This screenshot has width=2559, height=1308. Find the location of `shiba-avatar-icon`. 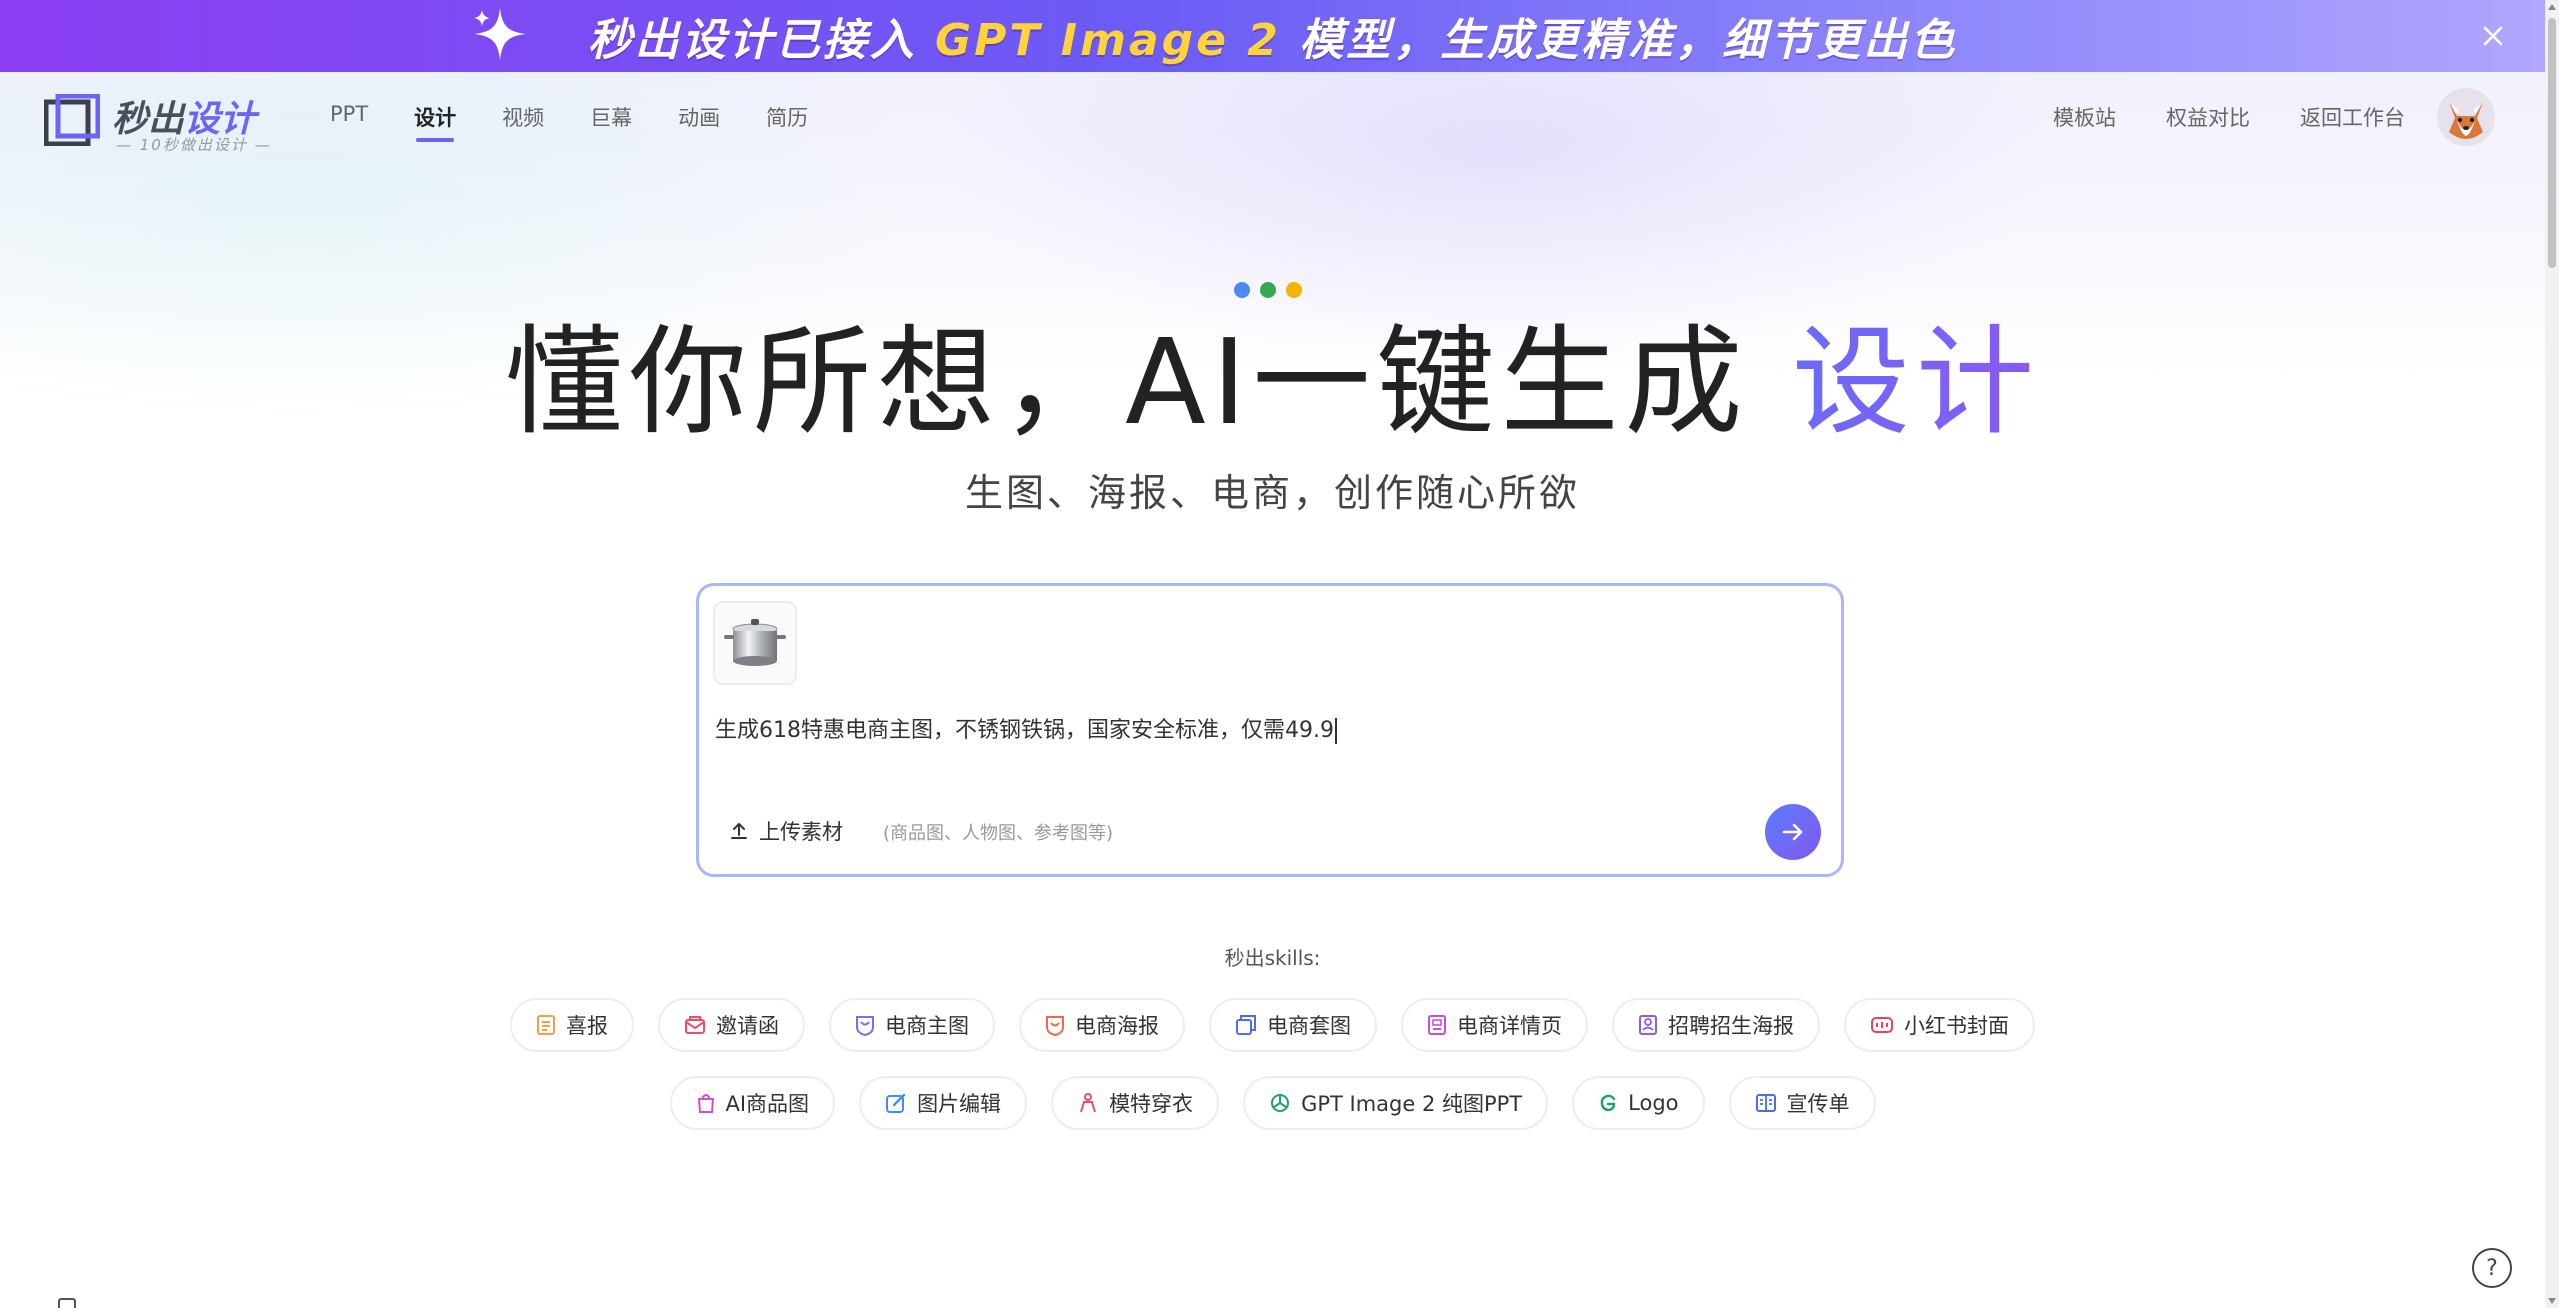

shiba-avatar-icon is located at coordinates (2466, 117).